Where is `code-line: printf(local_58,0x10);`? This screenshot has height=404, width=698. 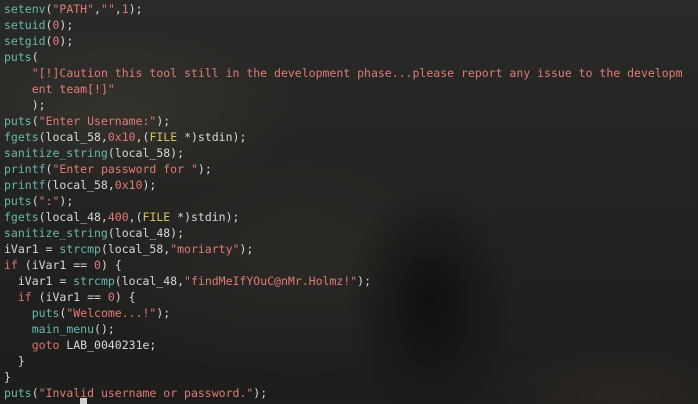
code-line: printf(local_58,0x10); is located at coordinates (343, 185).